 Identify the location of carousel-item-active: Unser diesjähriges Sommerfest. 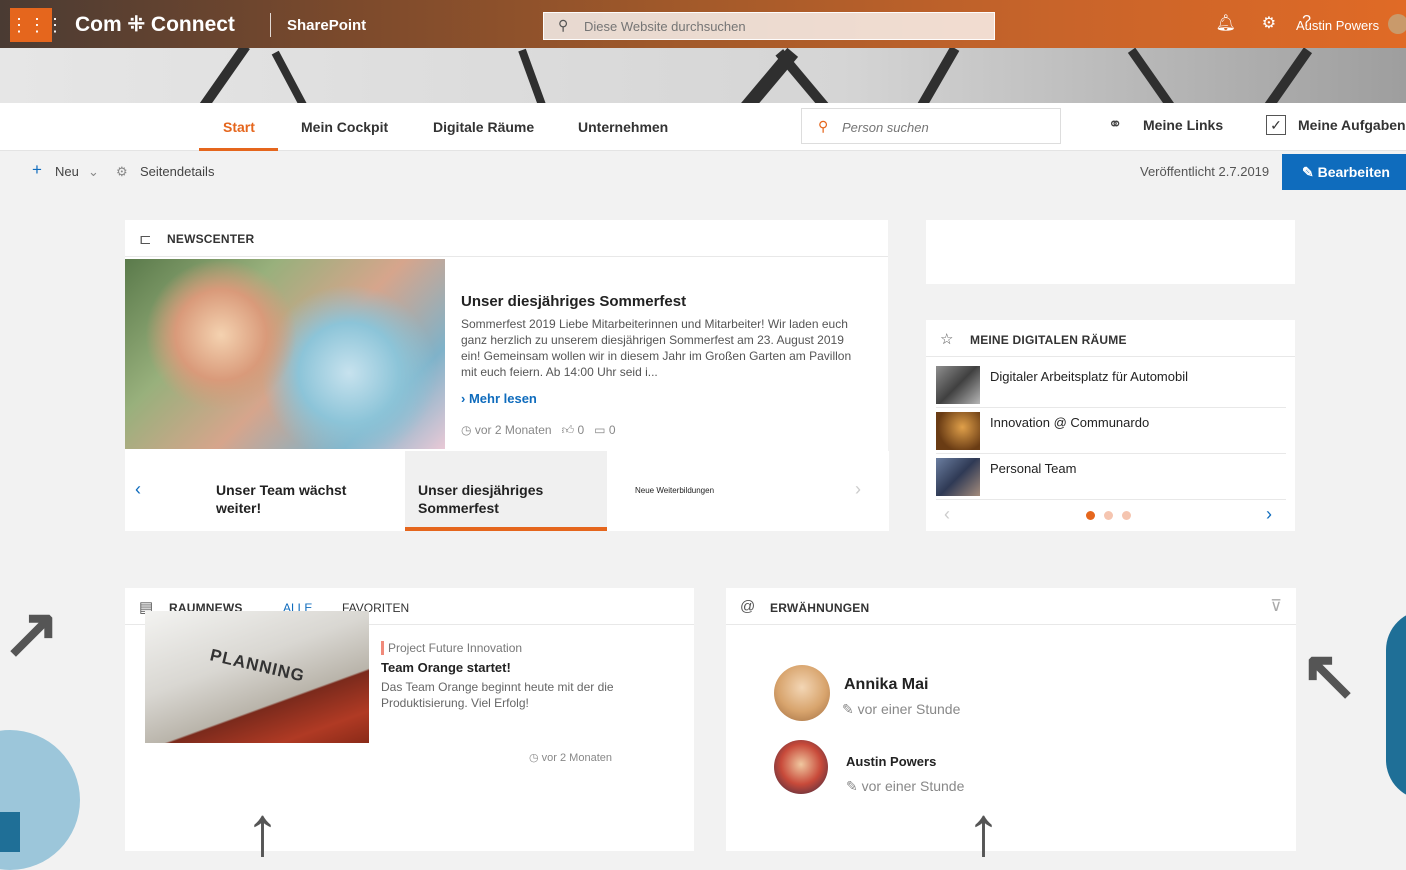
(503, 499).